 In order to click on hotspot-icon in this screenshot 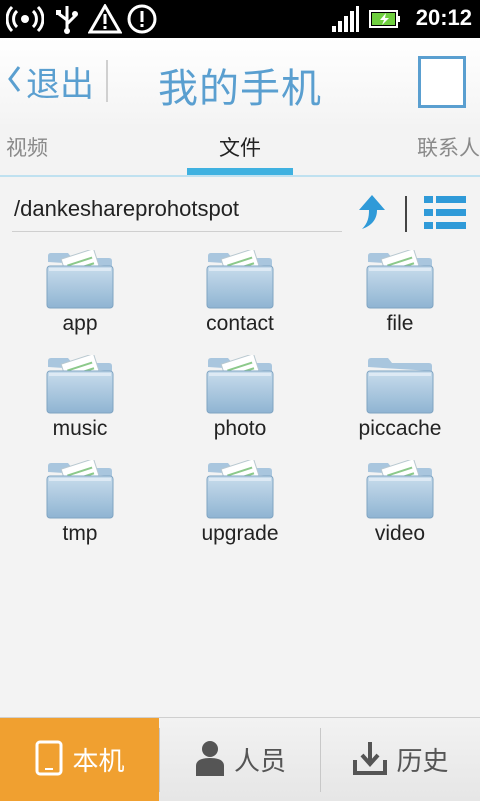, I will do `click(25, 21)`.